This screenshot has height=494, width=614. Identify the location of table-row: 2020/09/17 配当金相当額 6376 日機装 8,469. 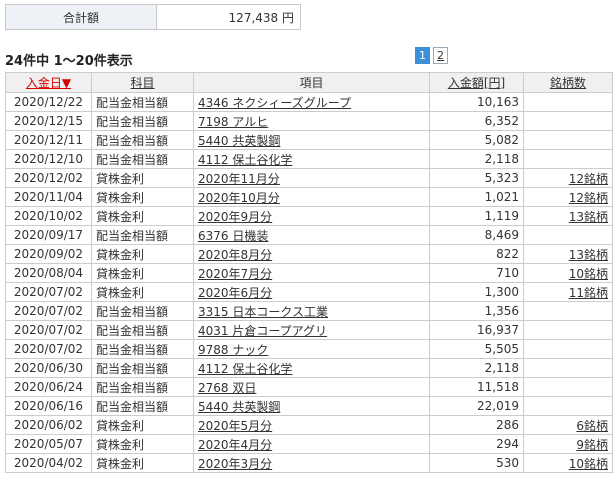
(309, 235).